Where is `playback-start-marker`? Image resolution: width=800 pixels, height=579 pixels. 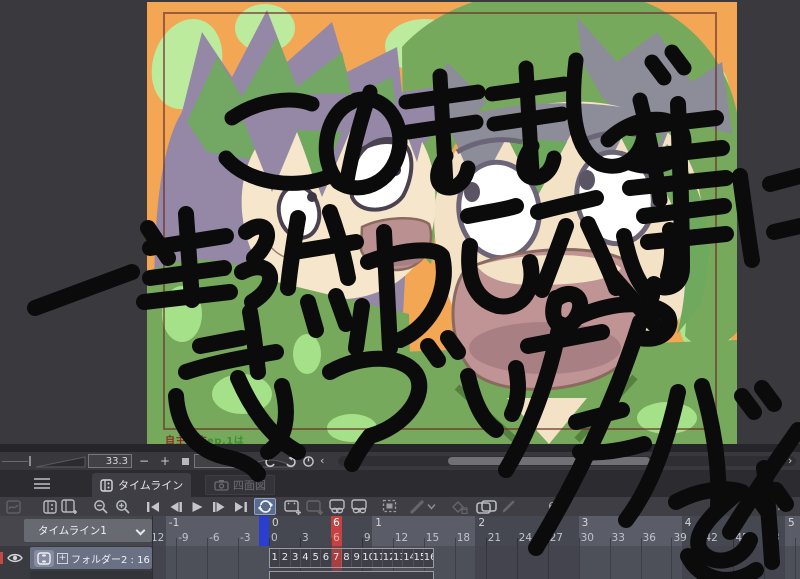
playback-start-marker is located at coordinates (263, 531).